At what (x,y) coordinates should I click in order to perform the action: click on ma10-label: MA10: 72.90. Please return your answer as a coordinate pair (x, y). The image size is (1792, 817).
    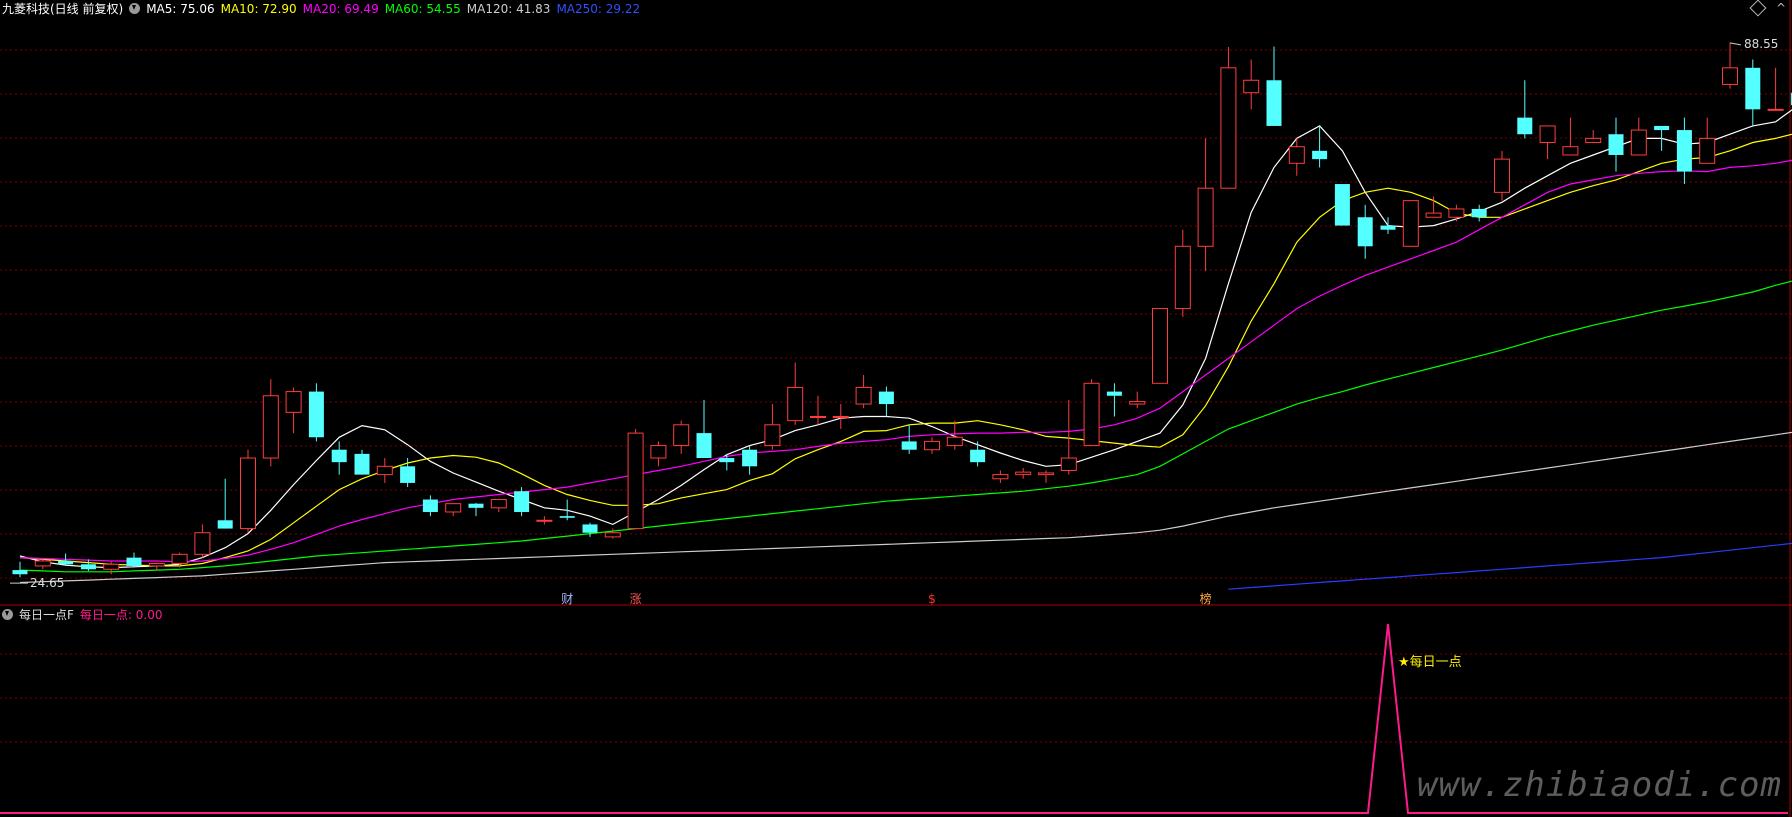
    Looking at the image, I should click on (258, 9).